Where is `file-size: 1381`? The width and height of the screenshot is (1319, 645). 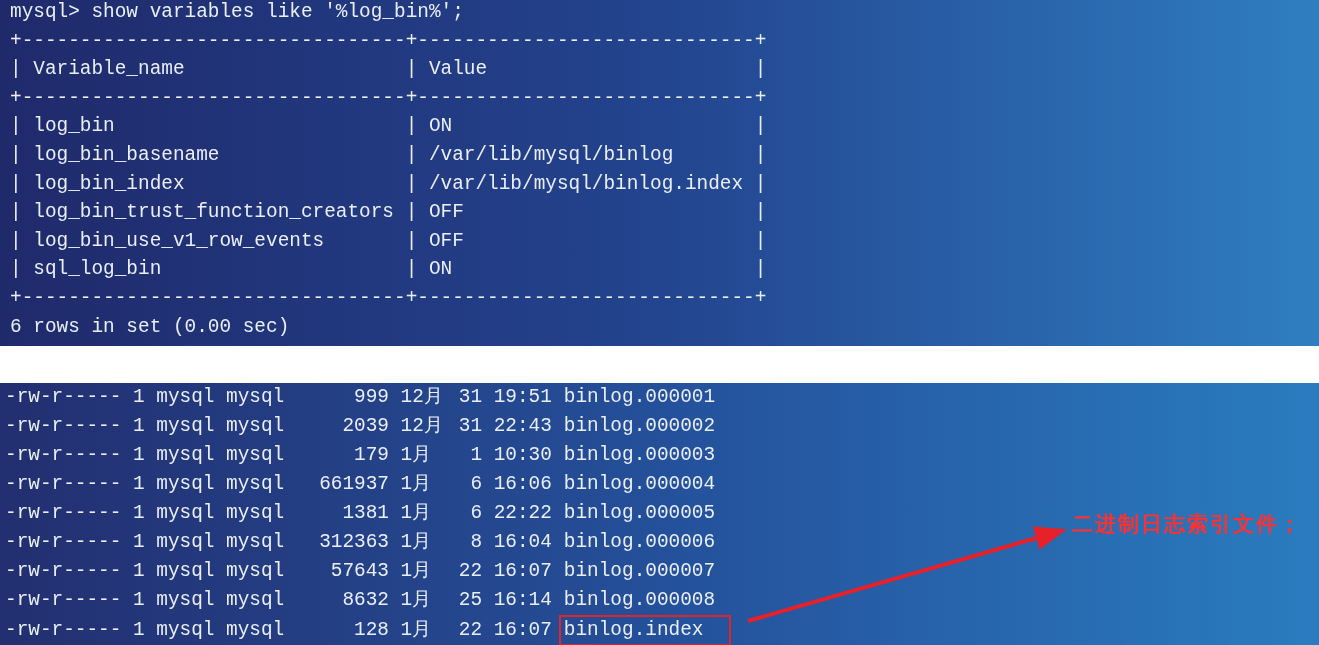 file-size: 1381 is located at coordinates (365, 513).